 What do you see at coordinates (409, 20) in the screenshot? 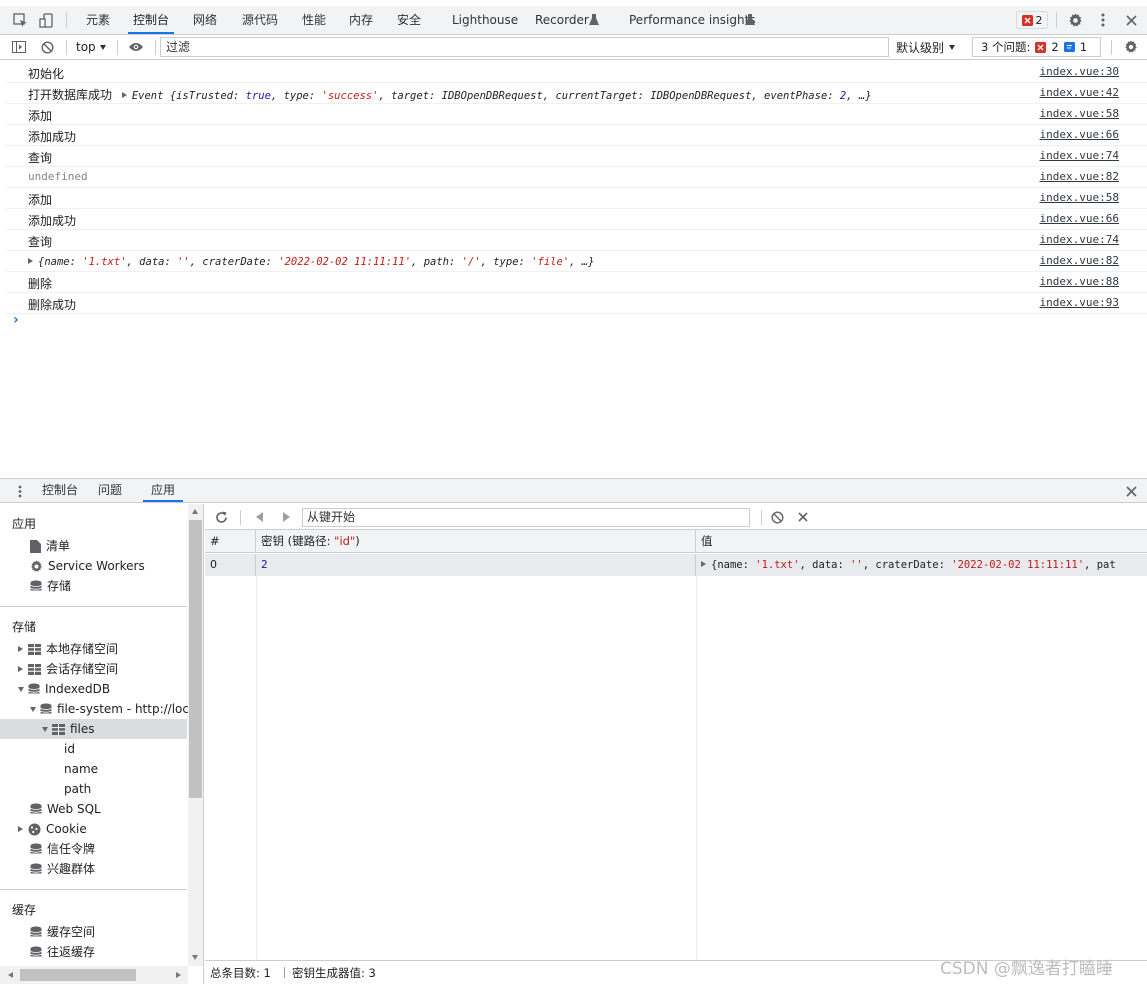
I see `tab-security: 安全` at bounding box center [409, 20].